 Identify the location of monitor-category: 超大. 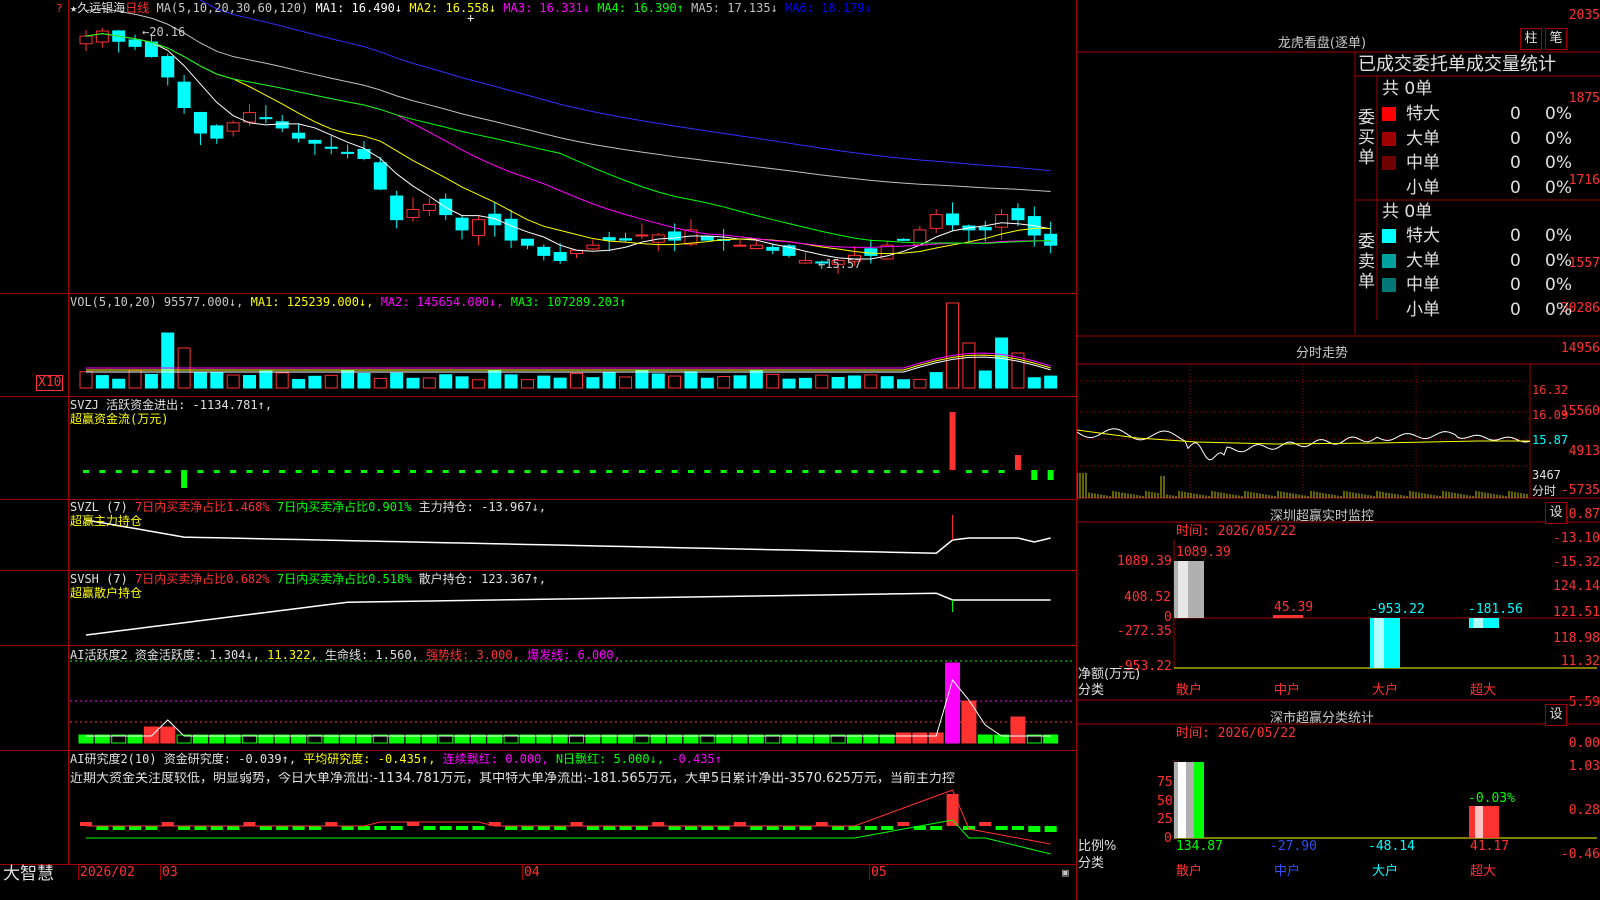
(1483, 690).